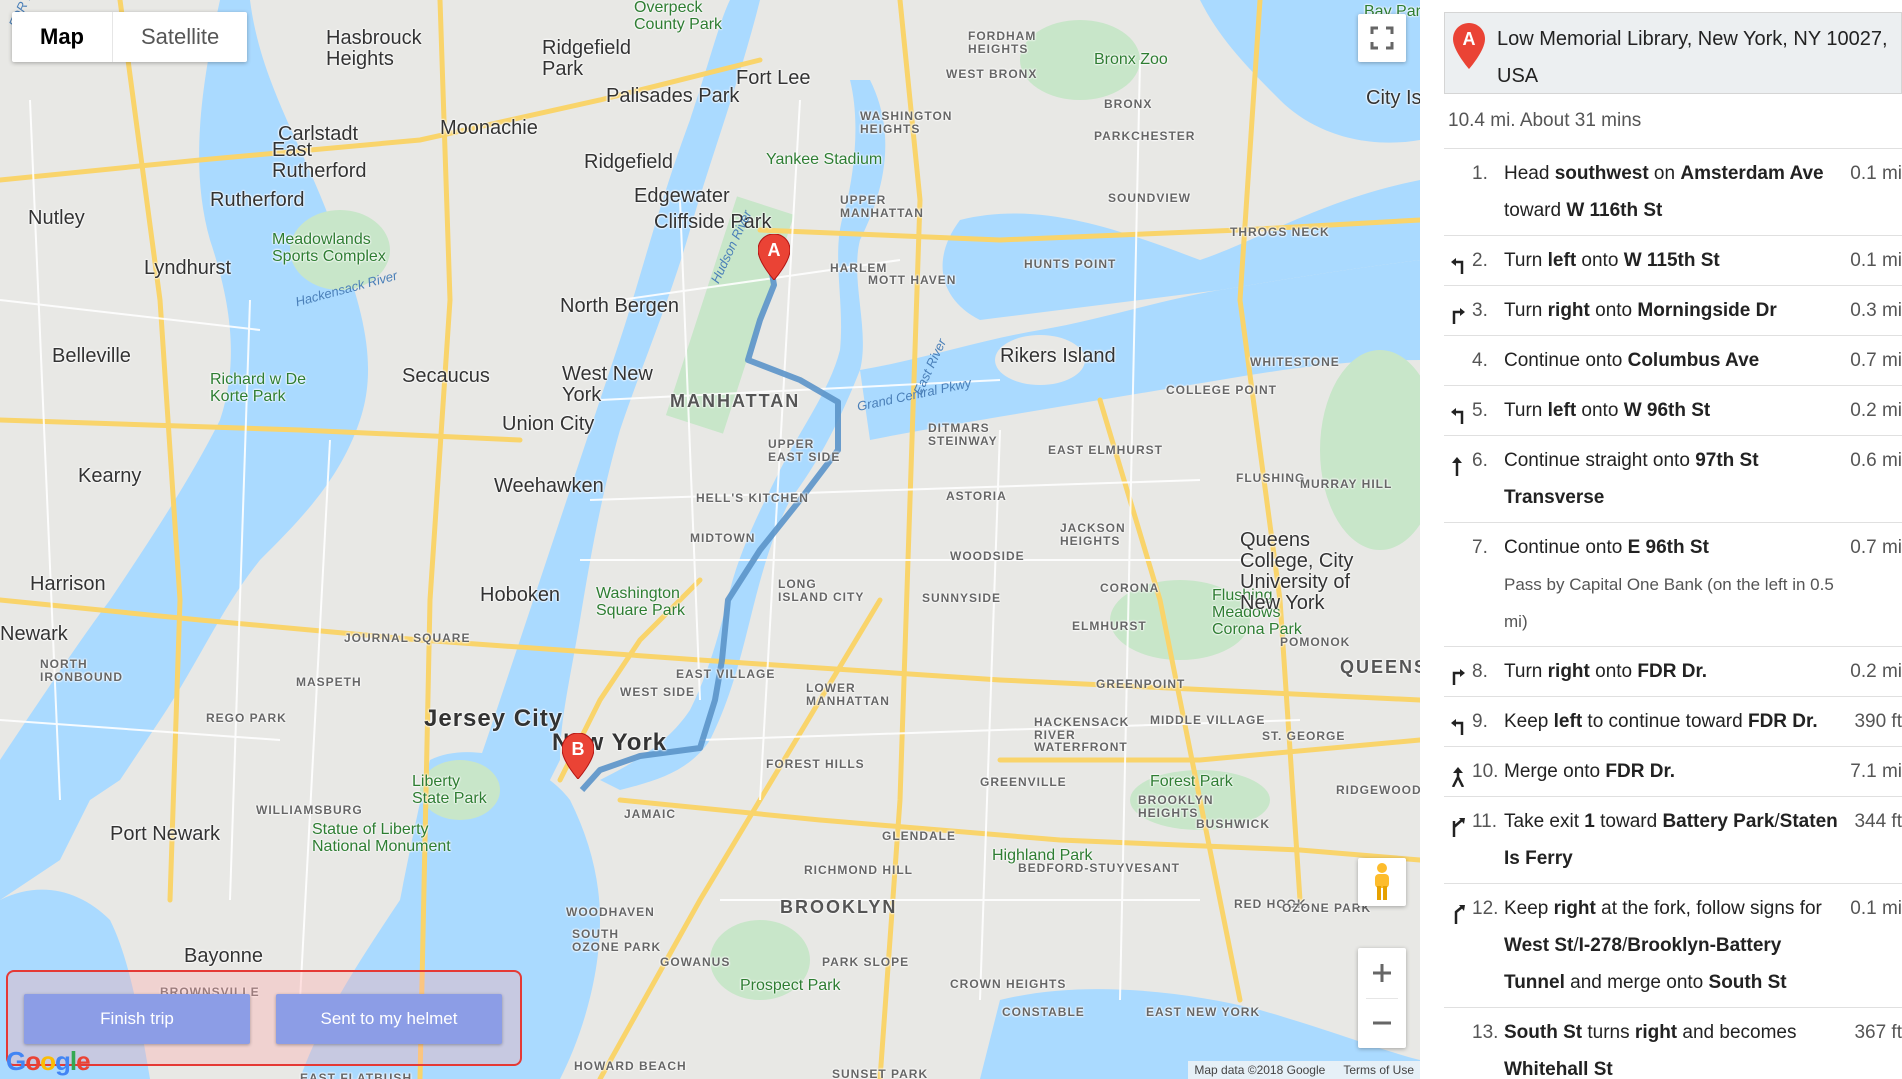  I want to click on direction-step: 4. Continue onto Columbus Ave 0.7 mi, so click(1673, 360).